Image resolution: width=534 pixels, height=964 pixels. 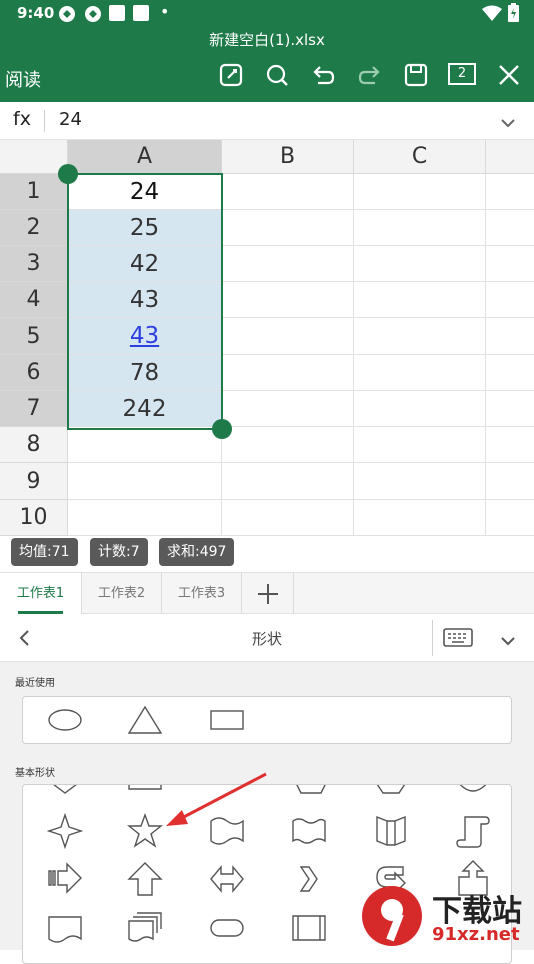 What do you see at coordinates (231, 75) in the screenshot?
I see `edit-icon` at bounding box center [231, 75].